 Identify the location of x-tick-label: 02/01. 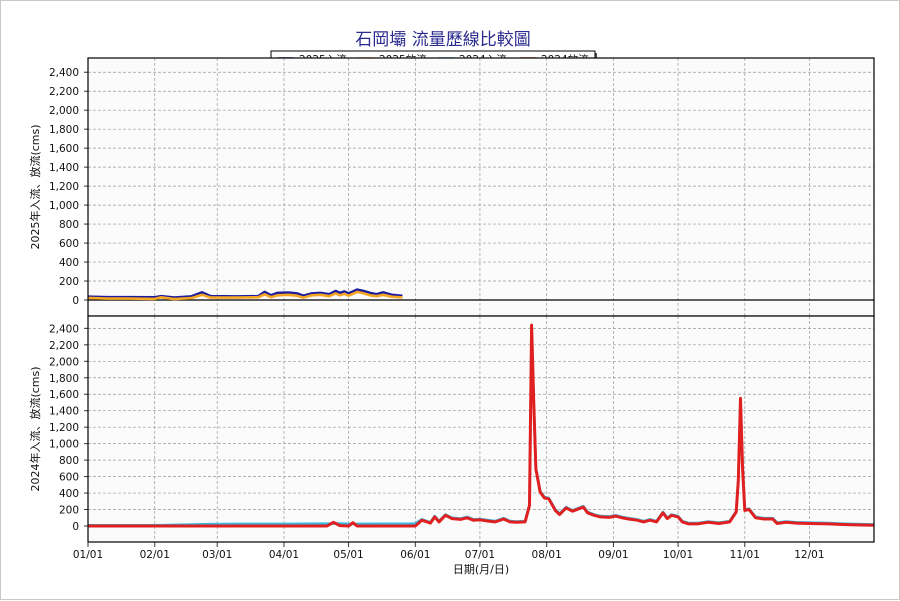
(155, 555).